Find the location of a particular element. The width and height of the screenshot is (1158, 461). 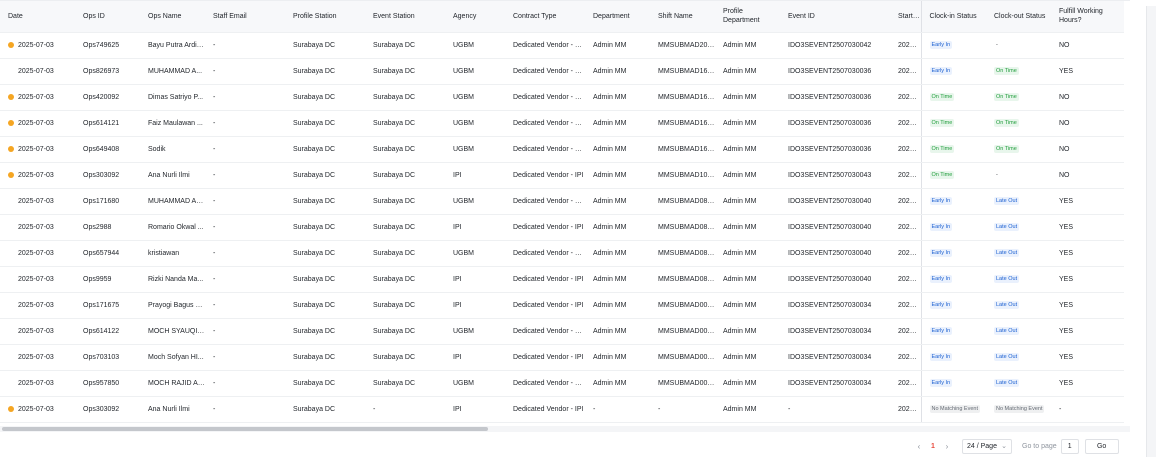

column-header: Date is located at coordinates (37, 17).